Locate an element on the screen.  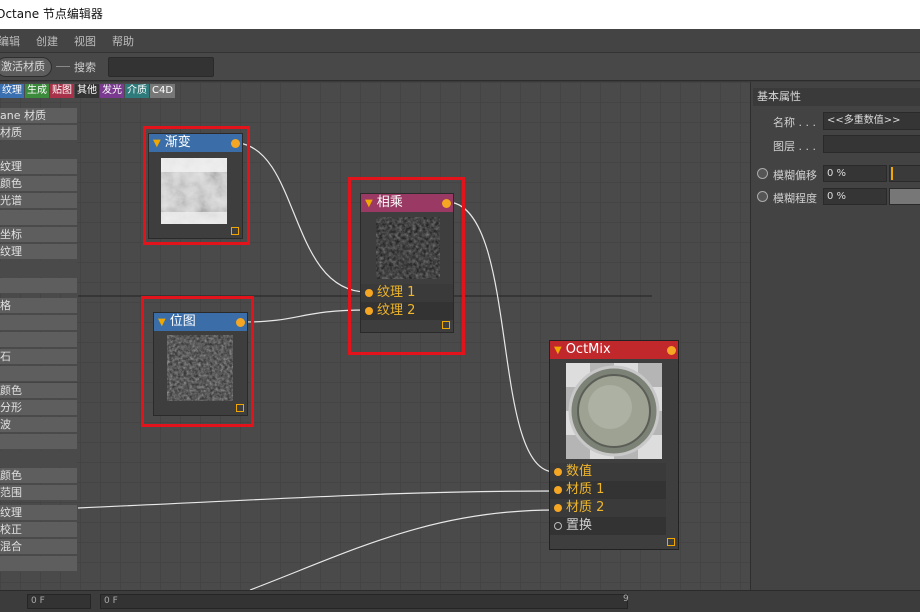
port-value-label: 数值 is located at coordinates (579, 471).